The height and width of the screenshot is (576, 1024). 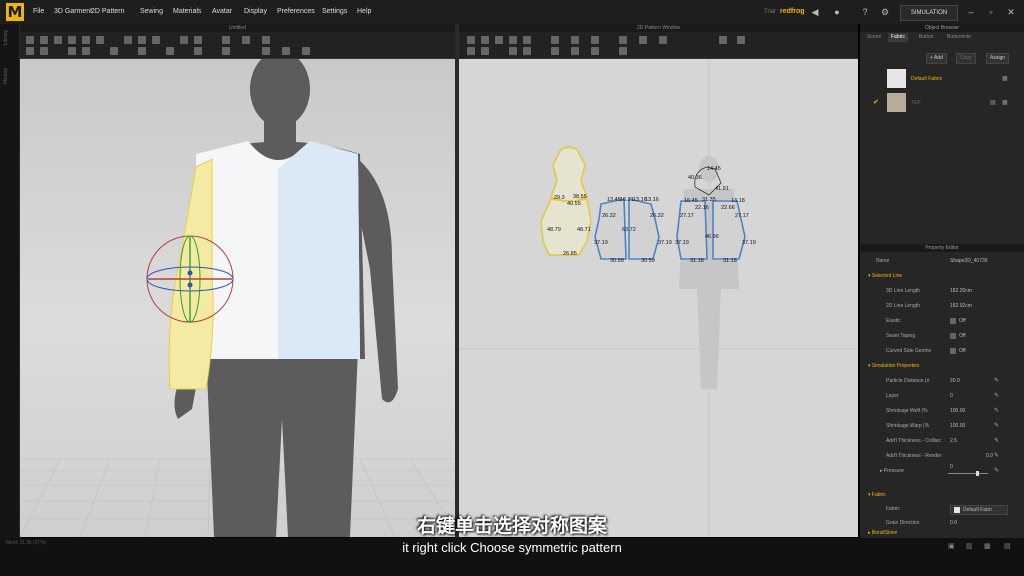 I want to click on add-fabric-button: + Add, so click(x=936, y=58).